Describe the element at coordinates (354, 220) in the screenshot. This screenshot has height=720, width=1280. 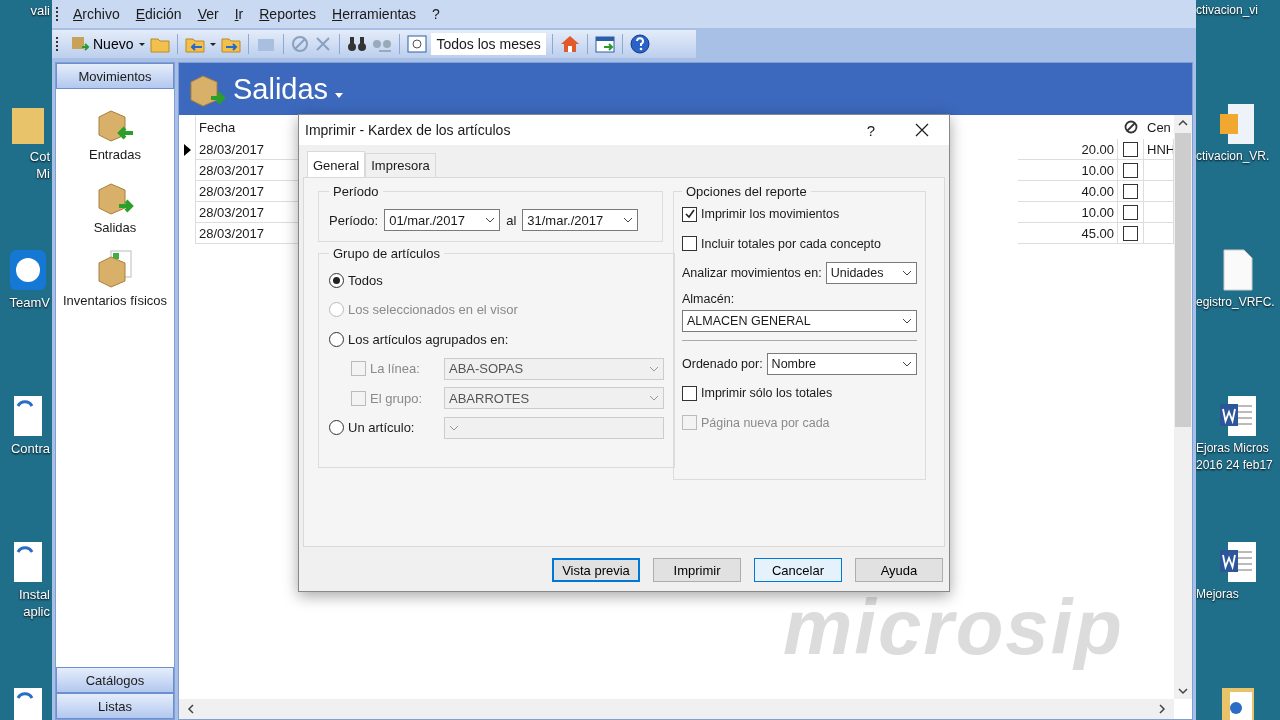
I see `field-label: Período:` at that location.